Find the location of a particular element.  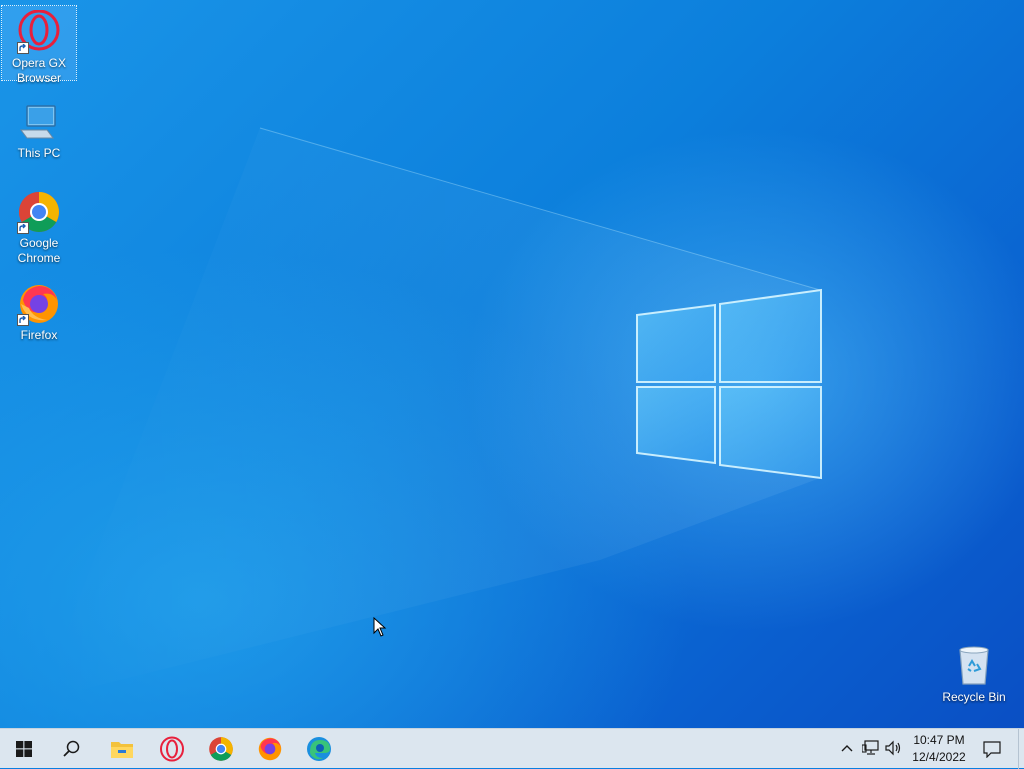

desktop-icon-this-pc: This PC is located at coordinates (39, 128).